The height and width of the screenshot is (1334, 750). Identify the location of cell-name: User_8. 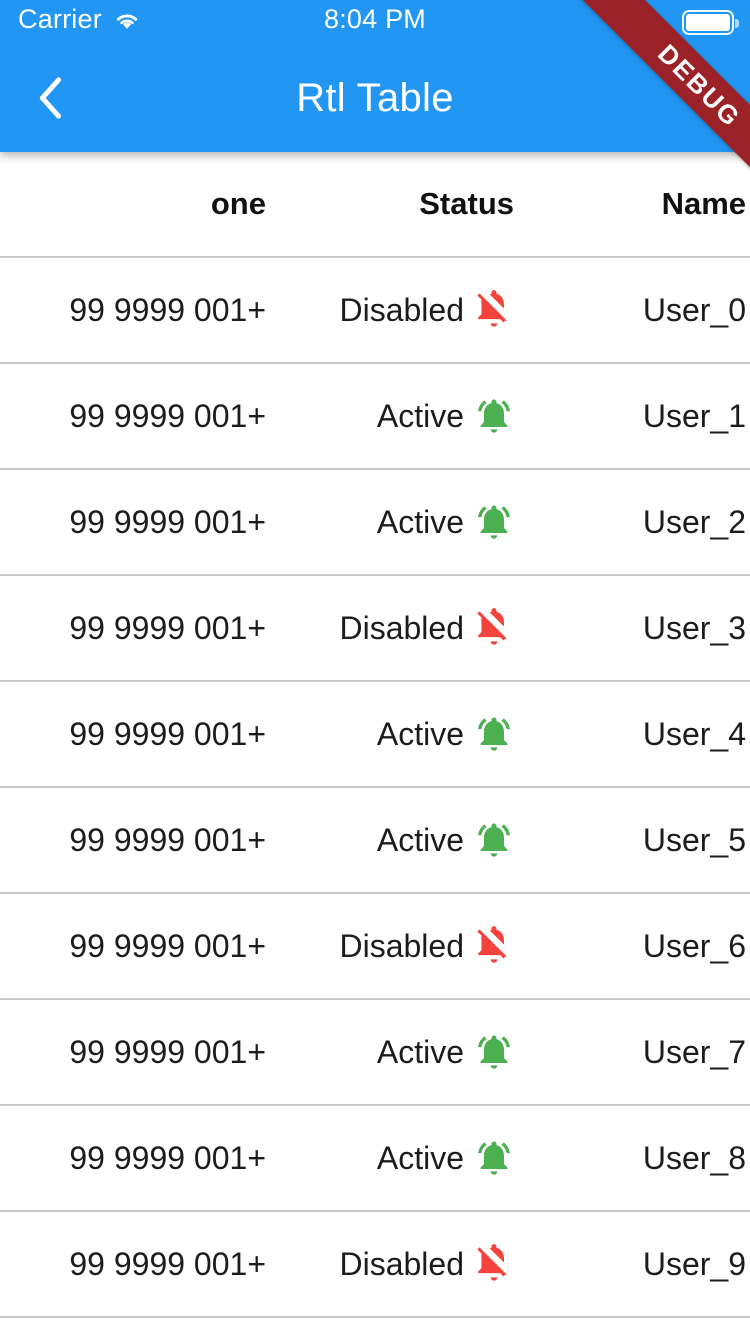
(636, 1158).